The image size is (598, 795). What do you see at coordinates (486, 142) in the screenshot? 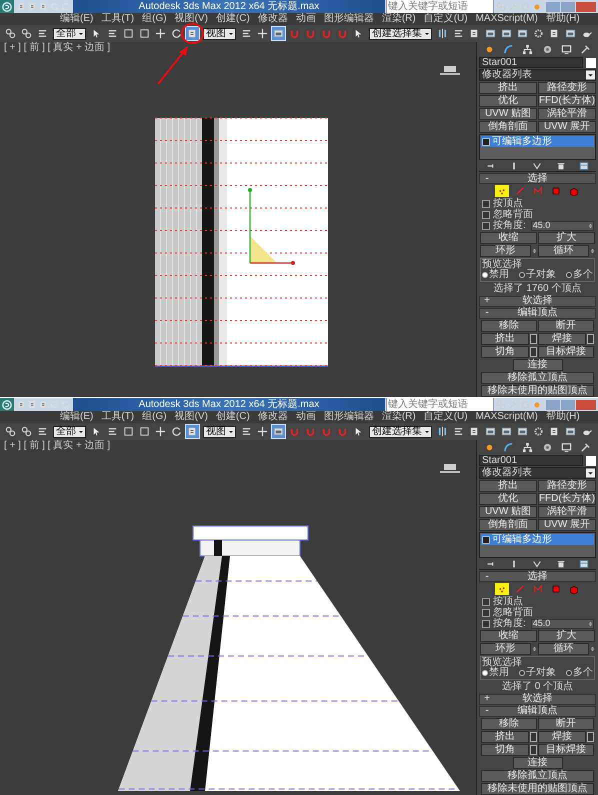
I see `bulb-toggle-icon` at bounding box center [486, 142].